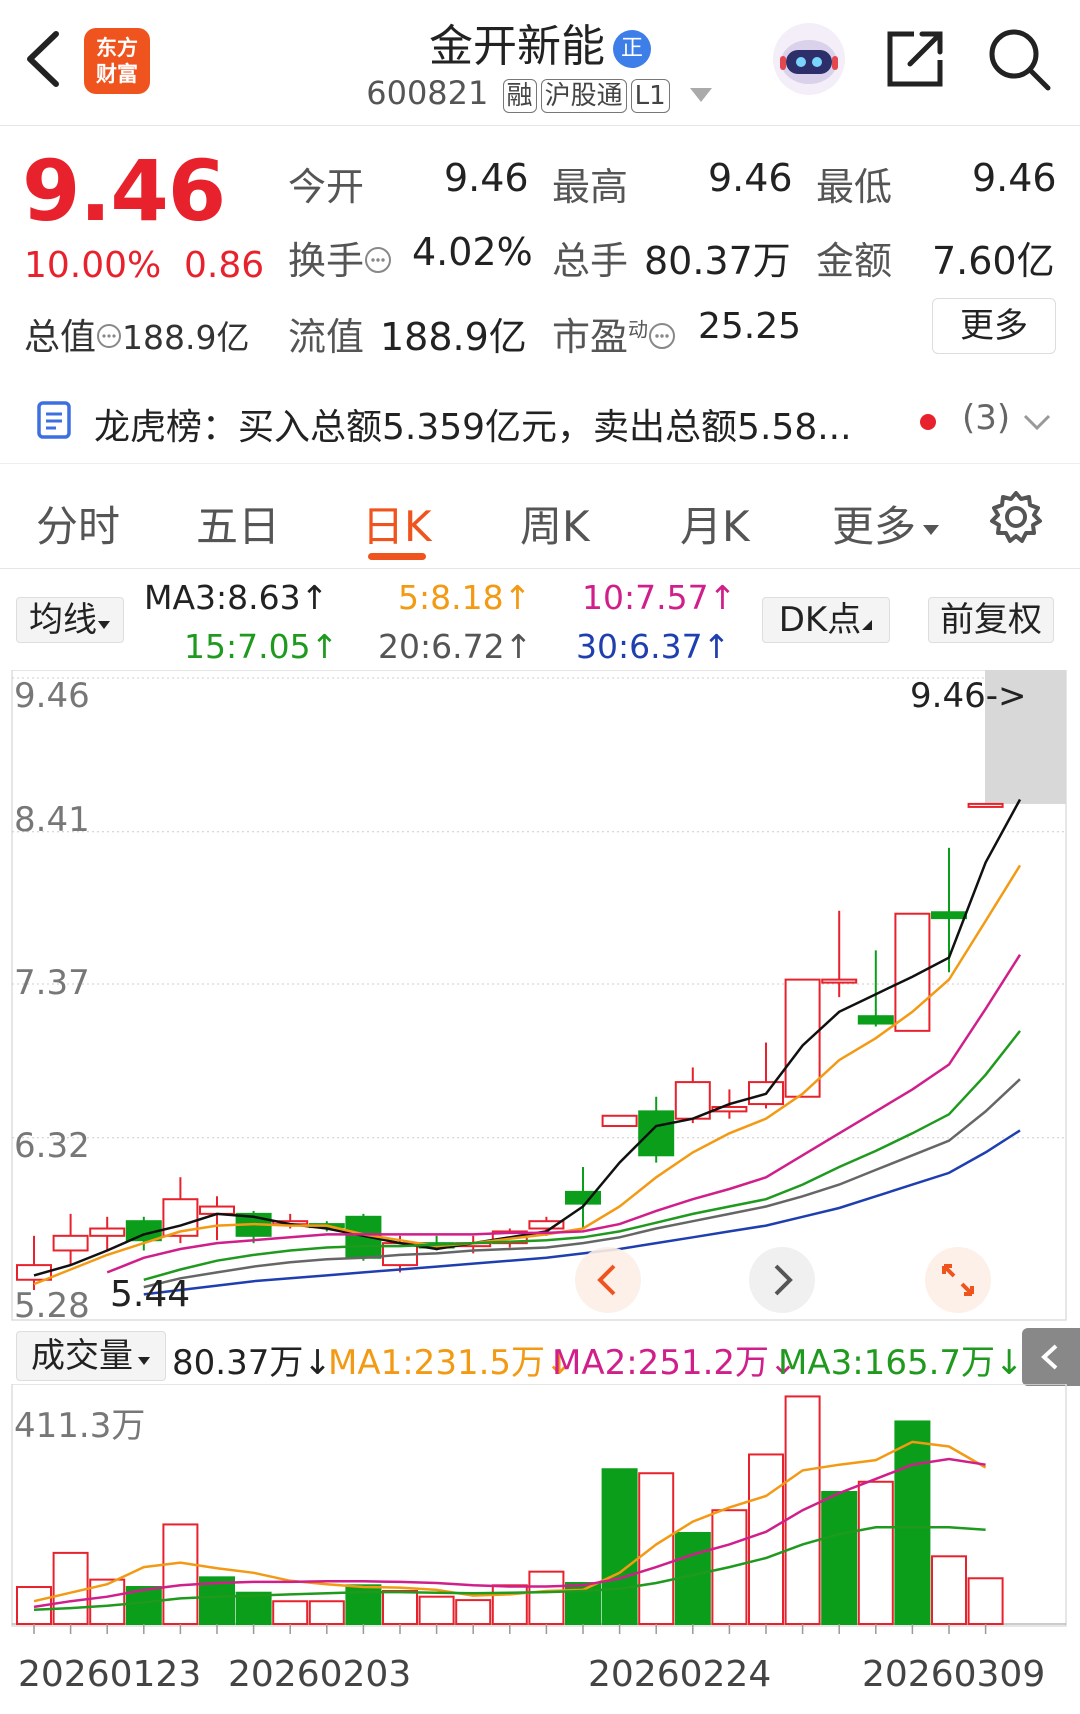  I want to click on dropdown-caret-icon, so click(701, 95).